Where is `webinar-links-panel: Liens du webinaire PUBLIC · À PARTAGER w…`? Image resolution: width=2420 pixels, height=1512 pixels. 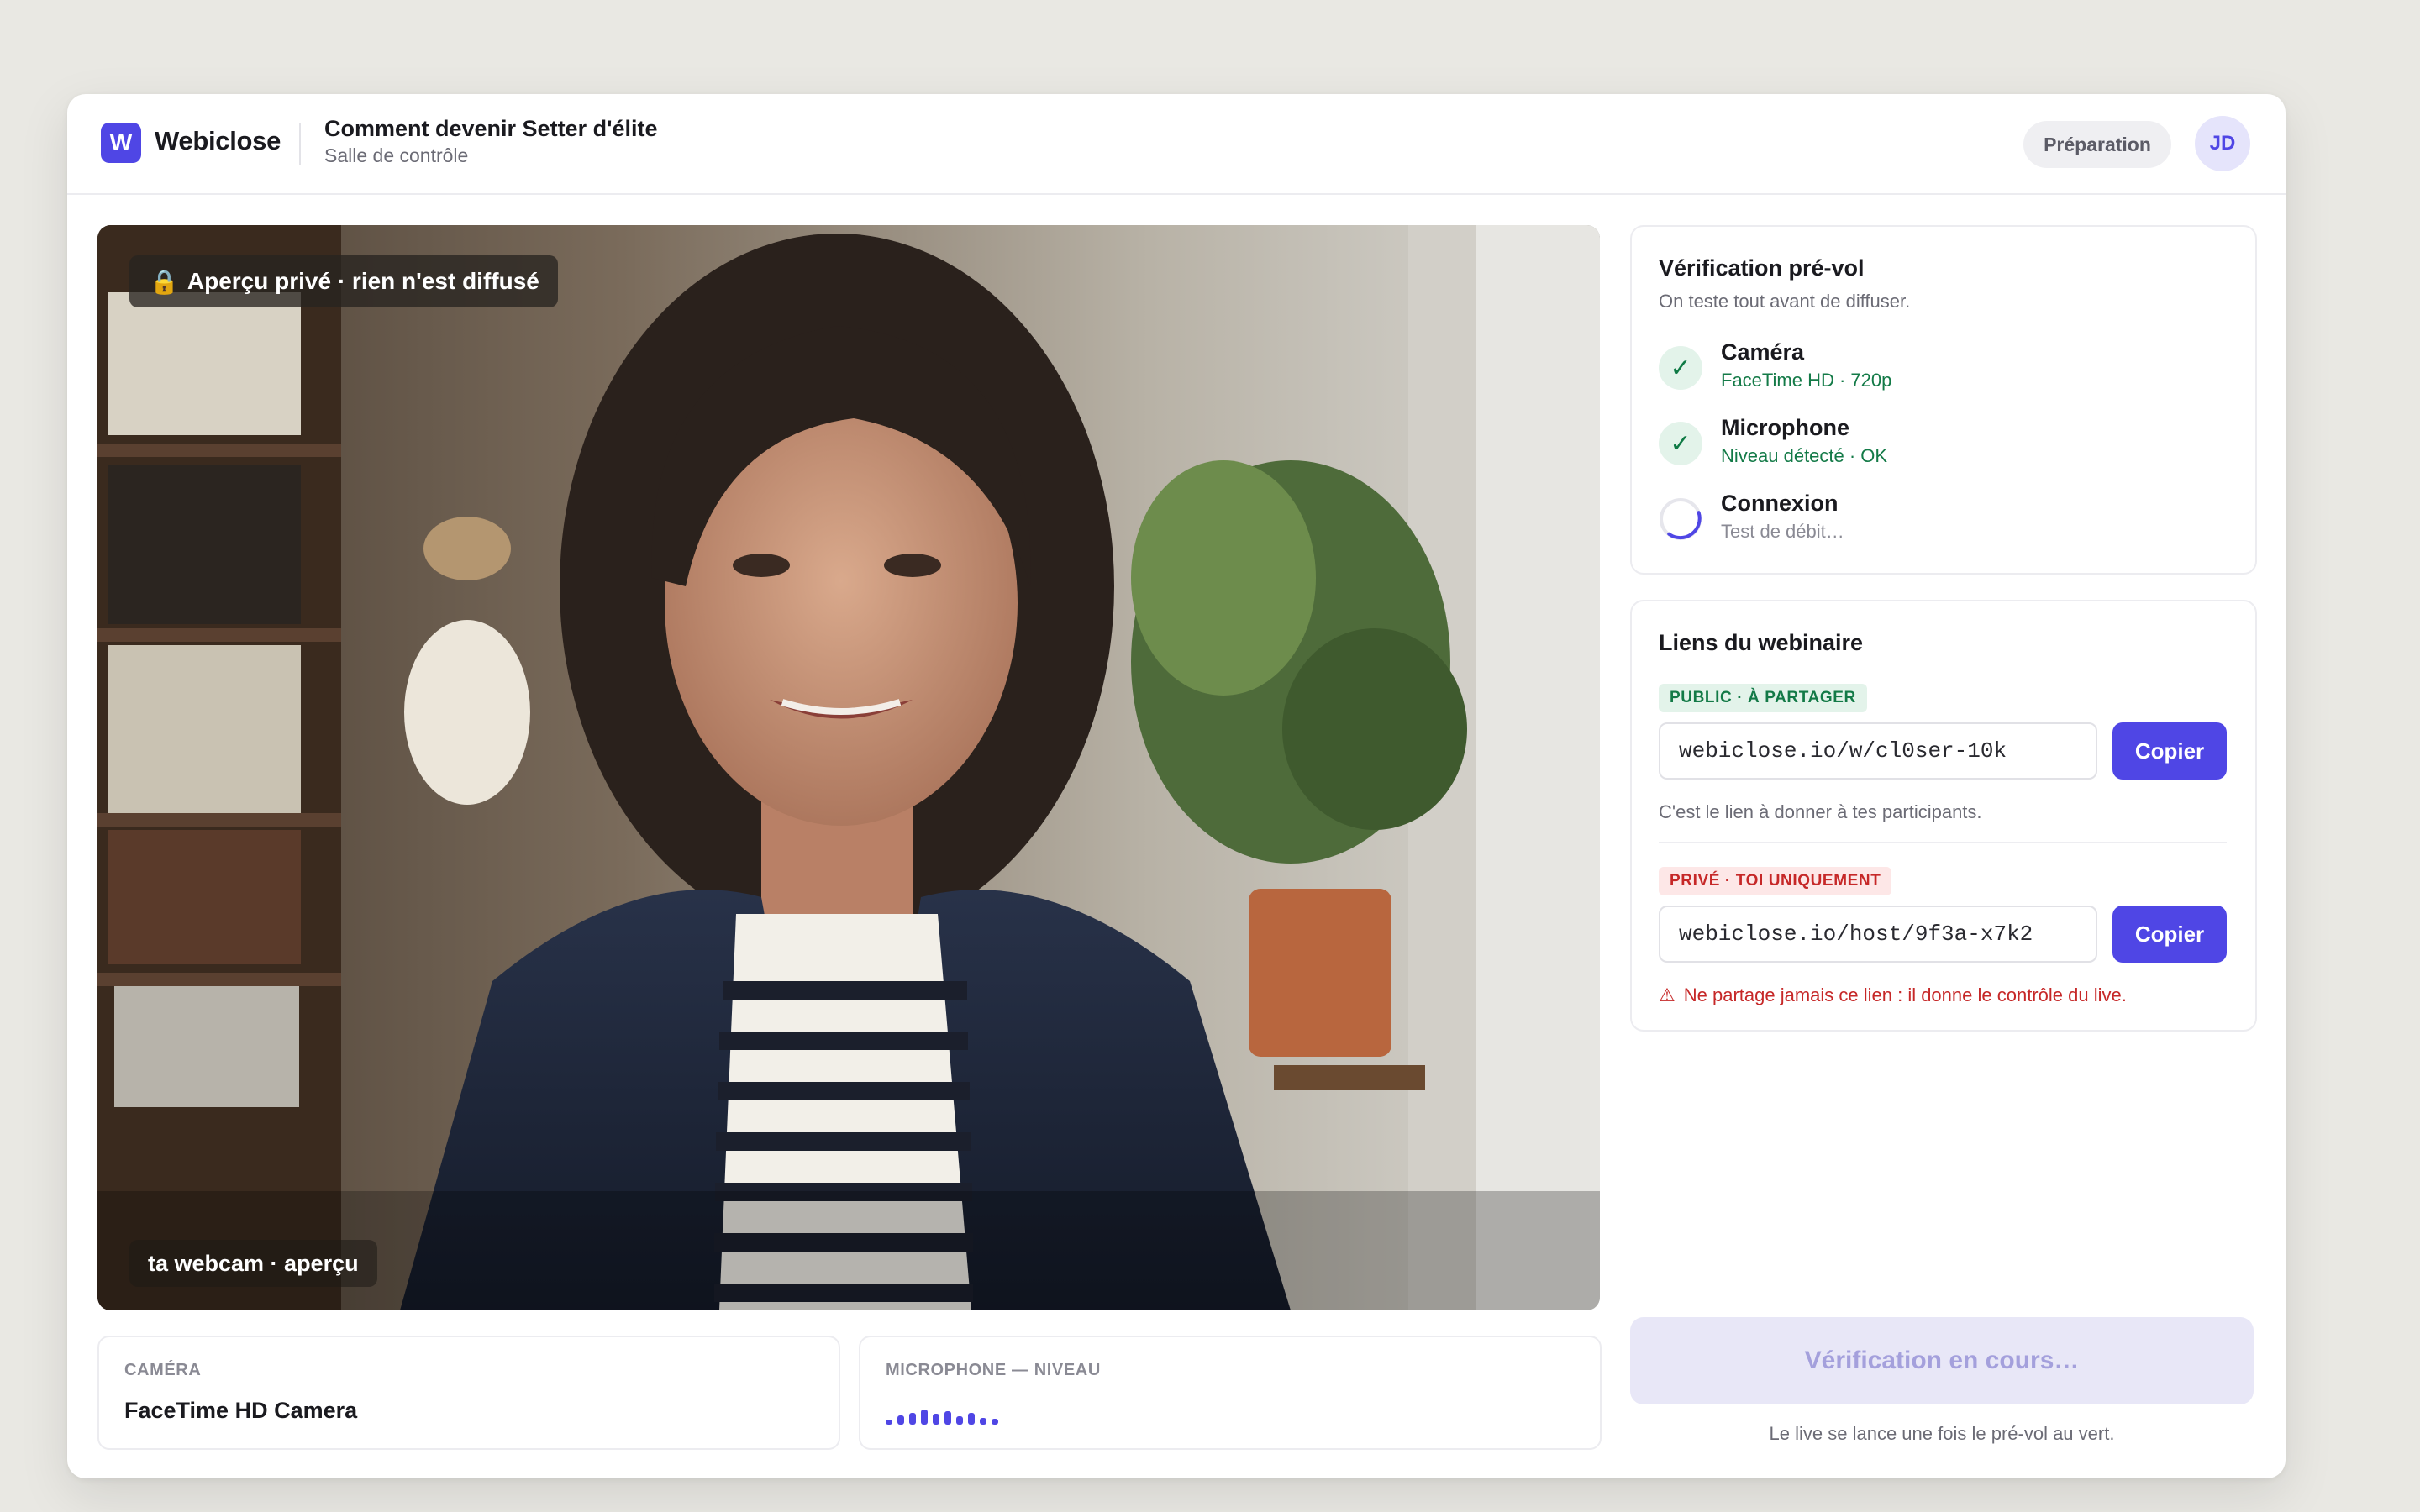
webinar-links-panel: Liens du webinaire PUBLIC · À PARTAGER w… is located at coordinates (1943, 816).